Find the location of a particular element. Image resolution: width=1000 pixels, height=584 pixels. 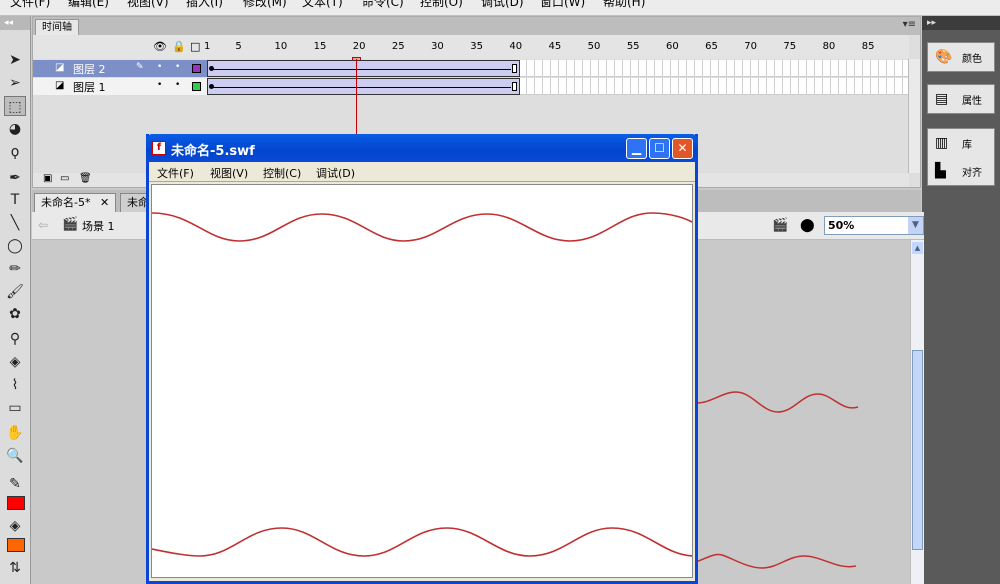

3d-rotation-tool-icon: ◕ is located at coordinates (15, 129).